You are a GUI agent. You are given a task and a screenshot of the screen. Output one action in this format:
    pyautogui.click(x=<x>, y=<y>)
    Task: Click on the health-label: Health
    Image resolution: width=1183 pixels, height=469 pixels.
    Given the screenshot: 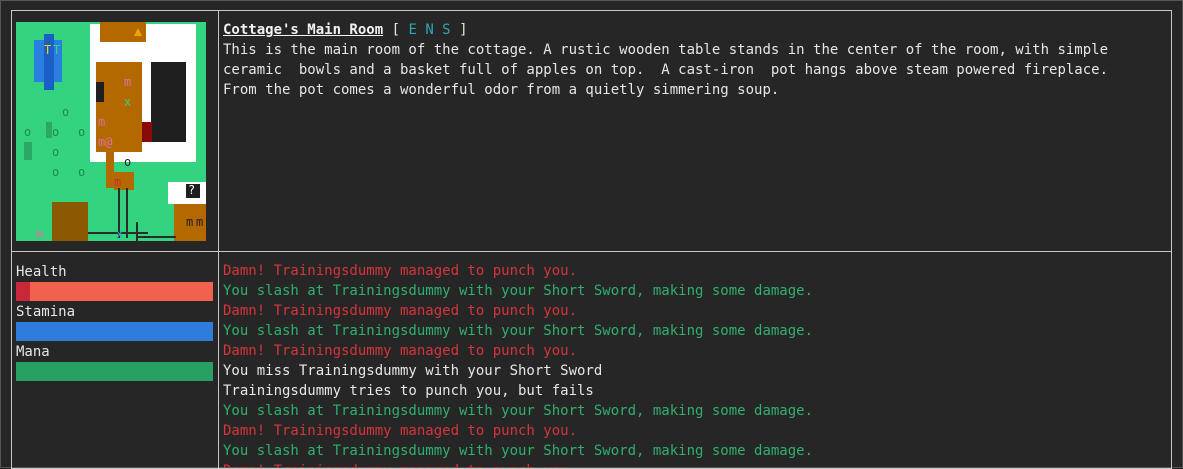 What is the action you would take?
    pyautogui.click(x=41, y=272)
    